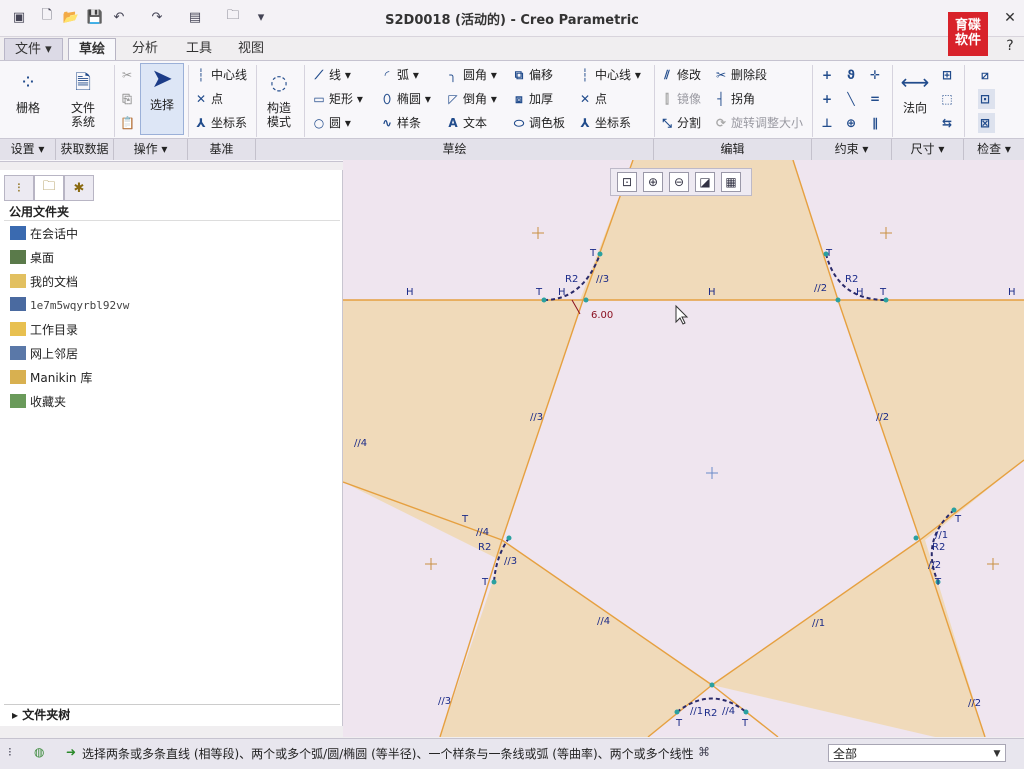 The width and height of the screenshot is (1024, 769). I want to click on perpendicular-constraint-icon: ⊥, so click(828, 123).